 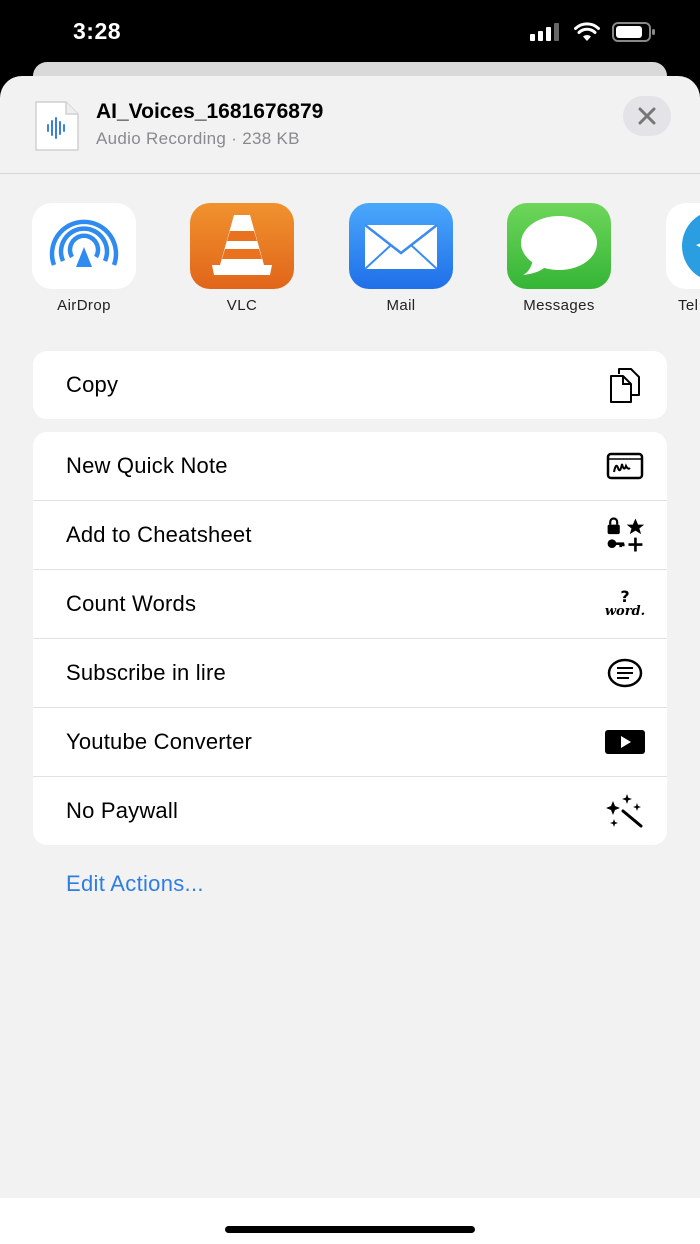 I want to click on action-no-paywall: No Paywall, so click(x=350, y=811).